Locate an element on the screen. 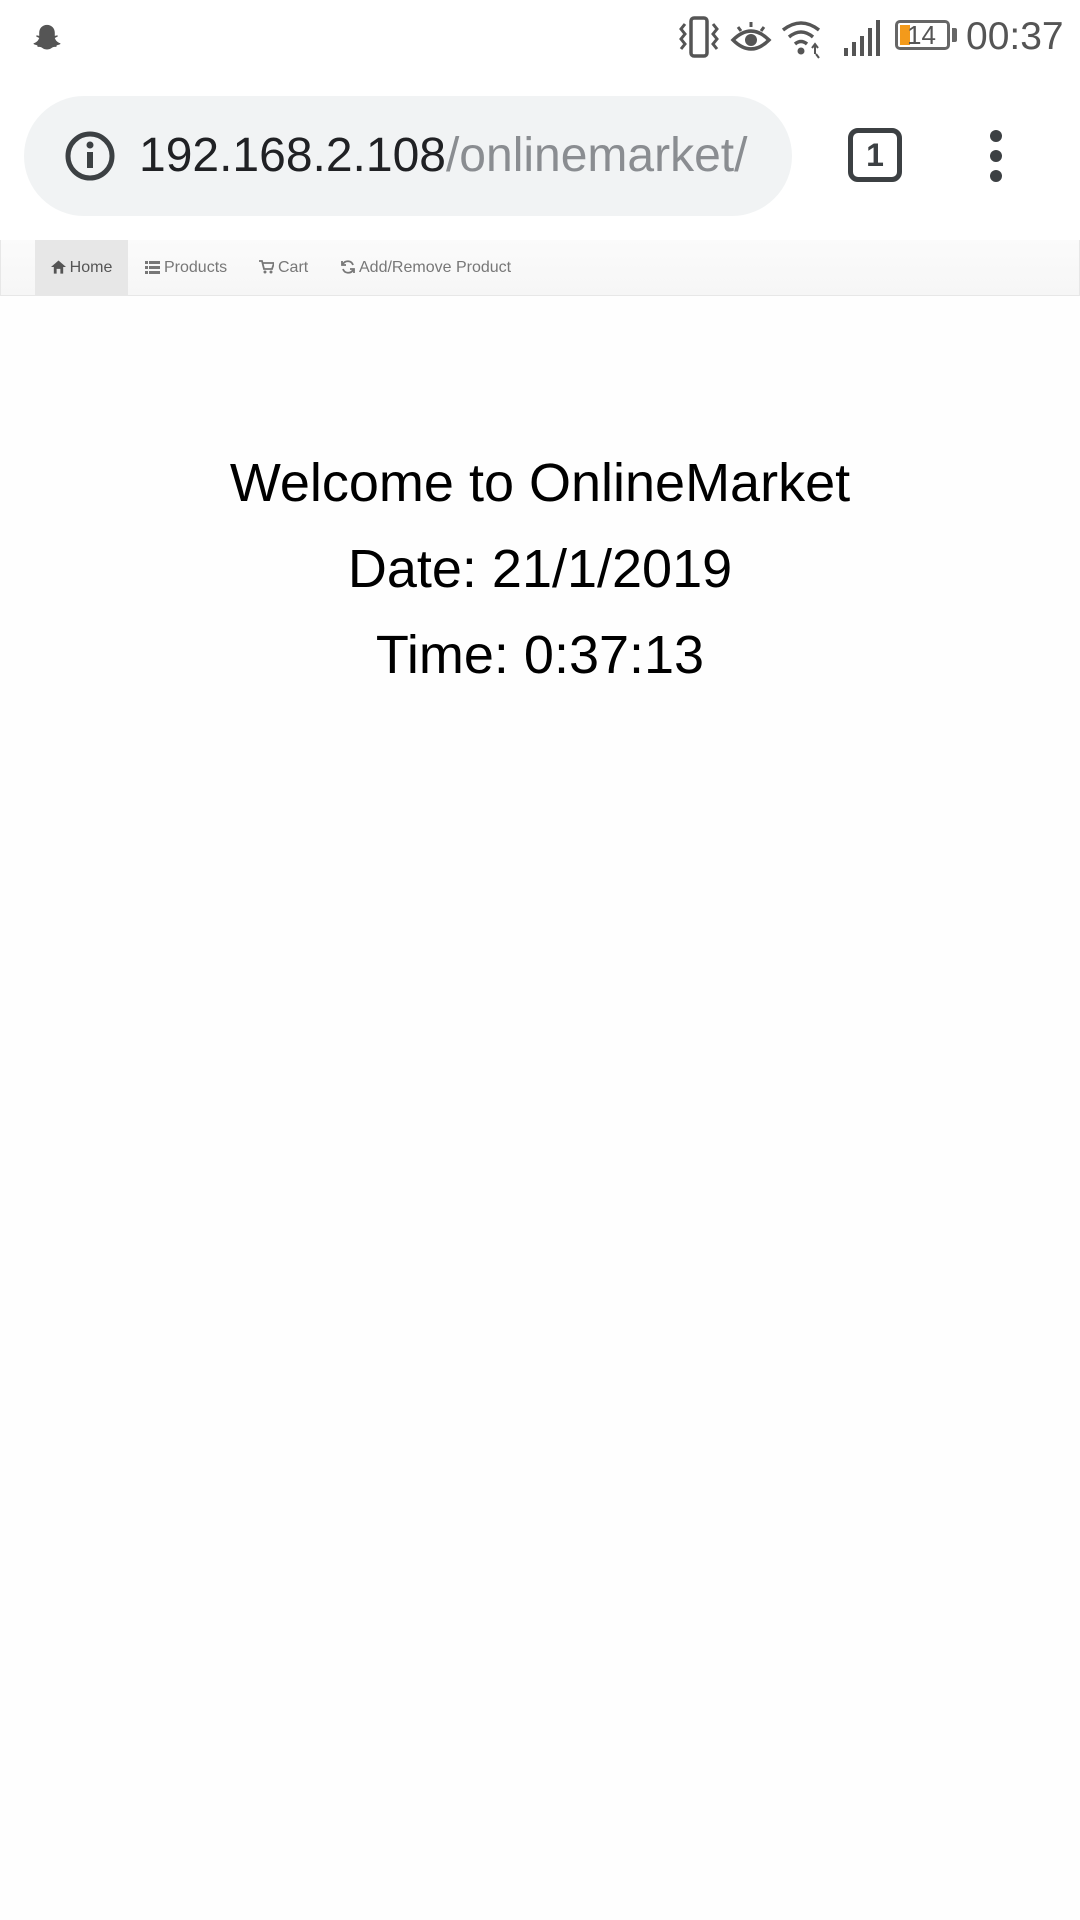 The width and height of the screenshot is (1080, 1920). nav-cart: Cart is located at coordinates (283, 267).